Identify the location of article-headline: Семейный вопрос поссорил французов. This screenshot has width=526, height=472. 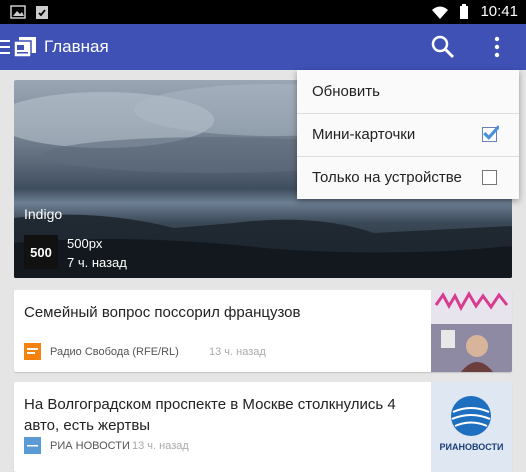
(162, 312).